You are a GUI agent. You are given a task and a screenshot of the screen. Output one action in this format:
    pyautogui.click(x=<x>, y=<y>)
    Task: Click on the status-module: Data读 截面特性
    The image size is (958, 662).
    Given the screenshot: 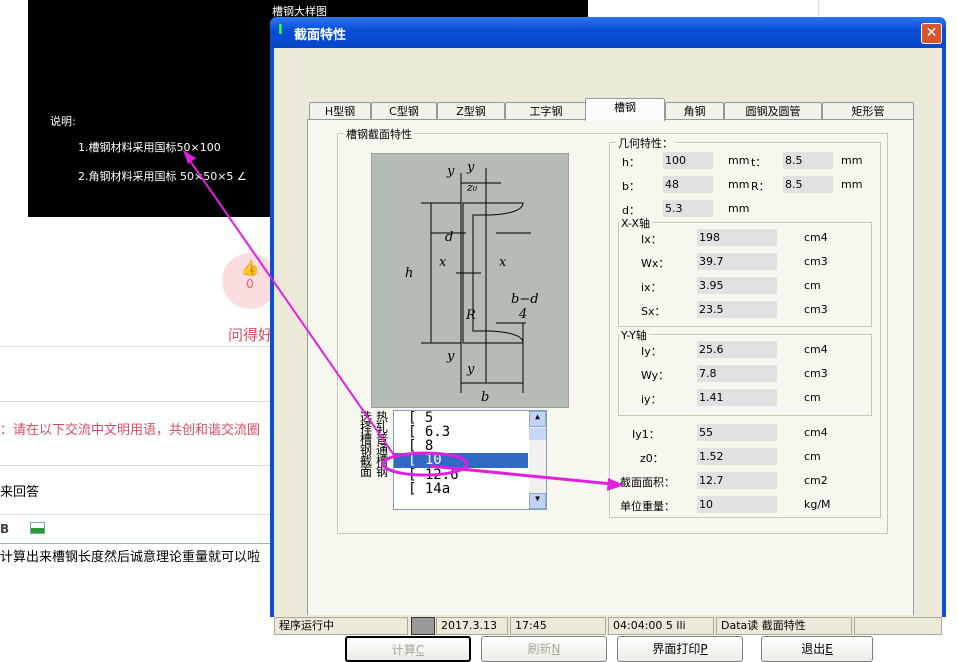 What is the action you would take?
    pyautogui.click(x=784, y=626)
    